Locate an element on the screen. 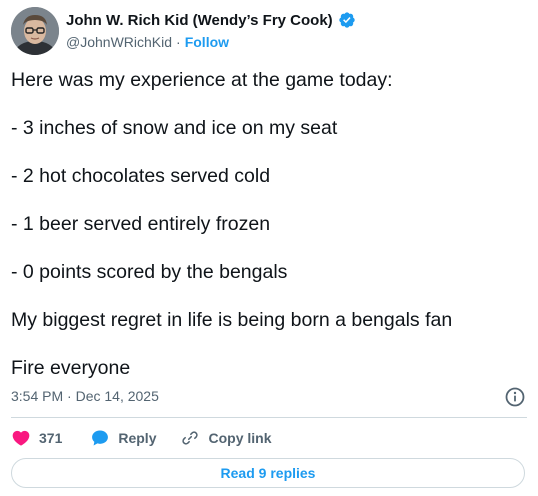 The width and height of the screenshot is (538, 496). read-replies-button: Read 9 replies is located at coordinates (268, 473).